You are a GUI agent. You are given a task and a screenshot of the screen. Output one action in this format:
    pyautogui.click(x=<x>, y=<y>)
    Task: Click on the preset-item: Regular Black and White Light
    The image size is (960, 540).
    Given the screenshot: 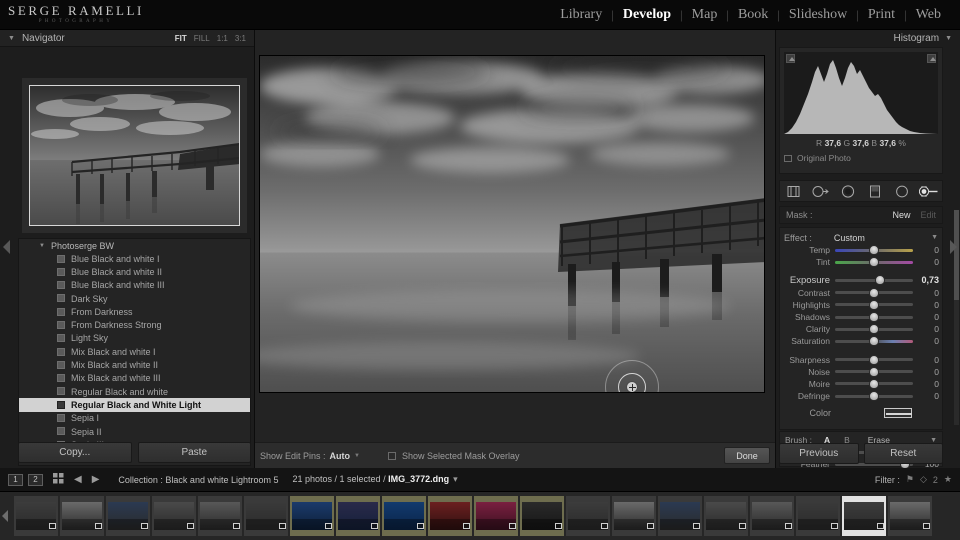 What is the action you would take?
    pyautogui.click(x=134, y=405)
    